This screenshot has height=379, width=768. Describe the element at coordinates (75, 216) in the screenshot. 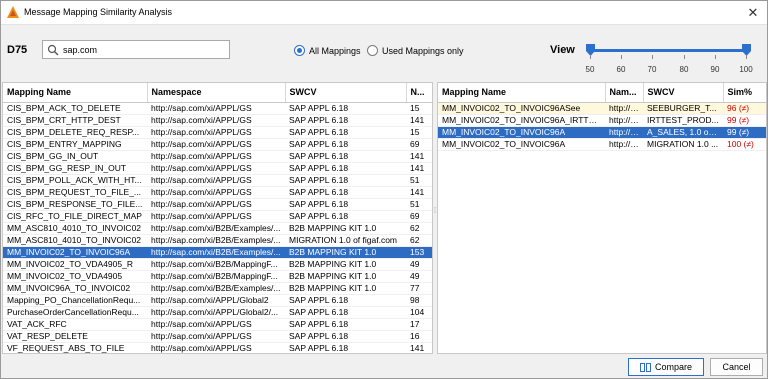

I see `table-cell: CIS_RFC_TO_FILE_DIRECT_MAP` at that location.